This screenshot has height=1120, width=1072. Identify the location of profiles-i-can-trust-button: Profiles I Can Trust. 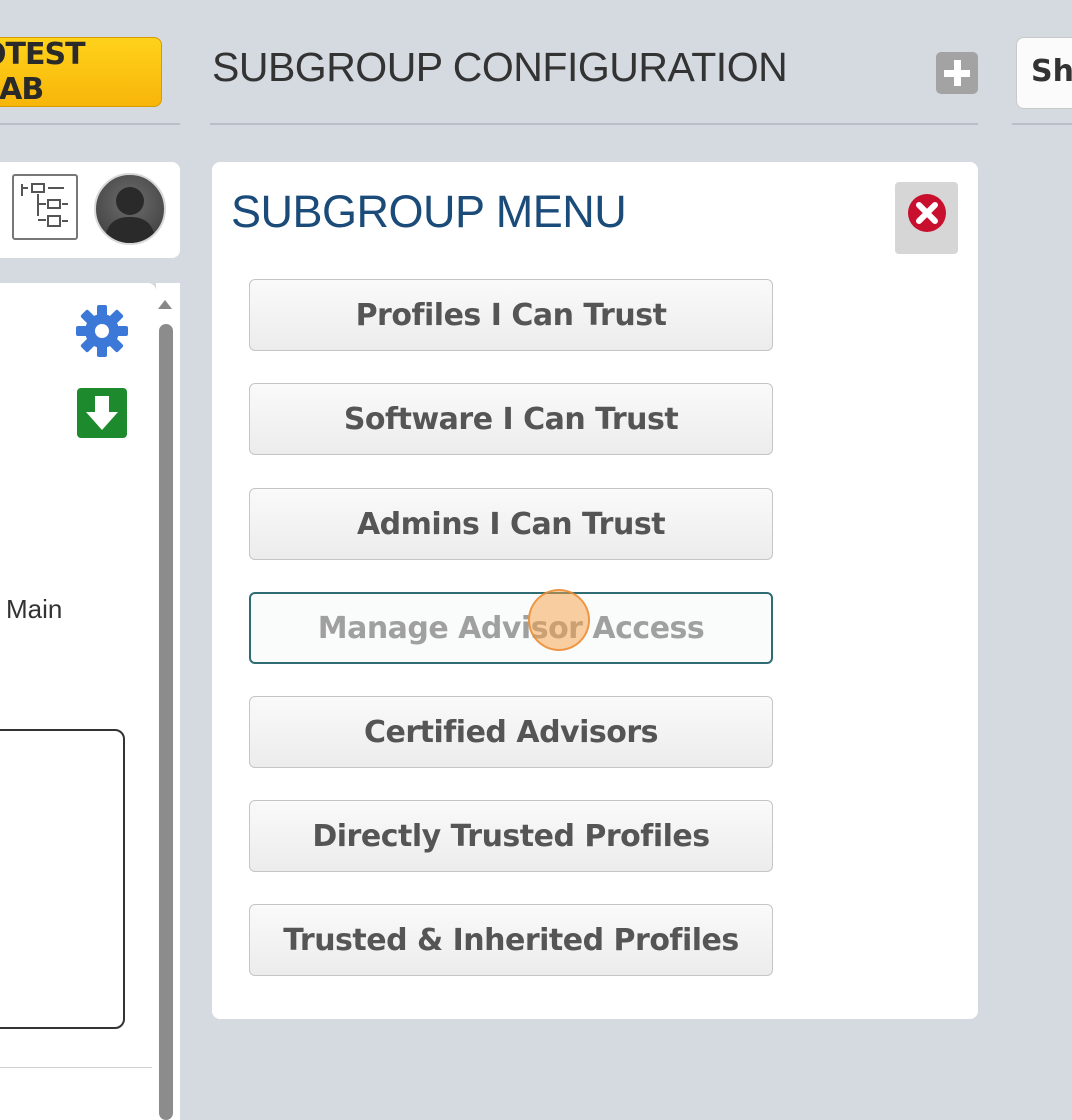
(511, 315).